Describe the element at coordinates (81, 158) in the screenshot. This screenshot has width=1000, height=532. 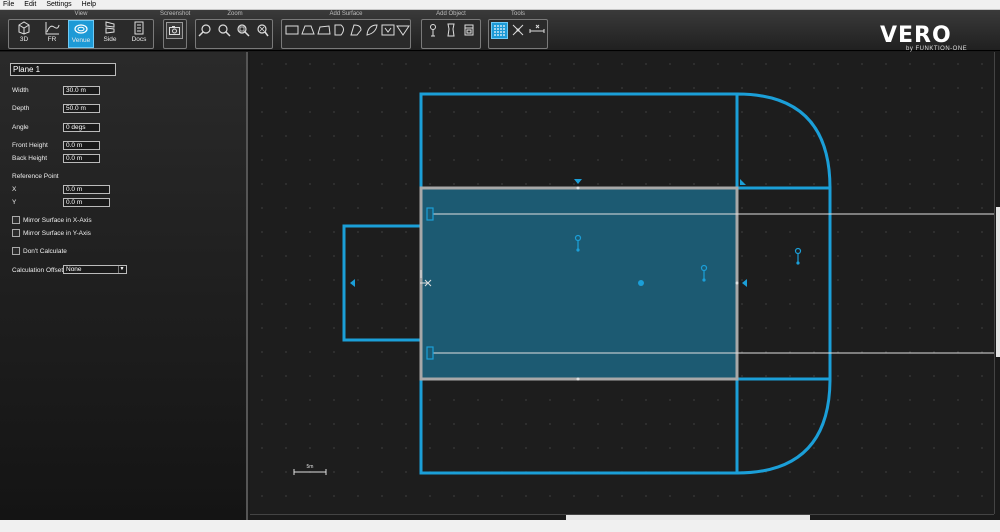
I see `back-height-field: 0.0 m` at that location.